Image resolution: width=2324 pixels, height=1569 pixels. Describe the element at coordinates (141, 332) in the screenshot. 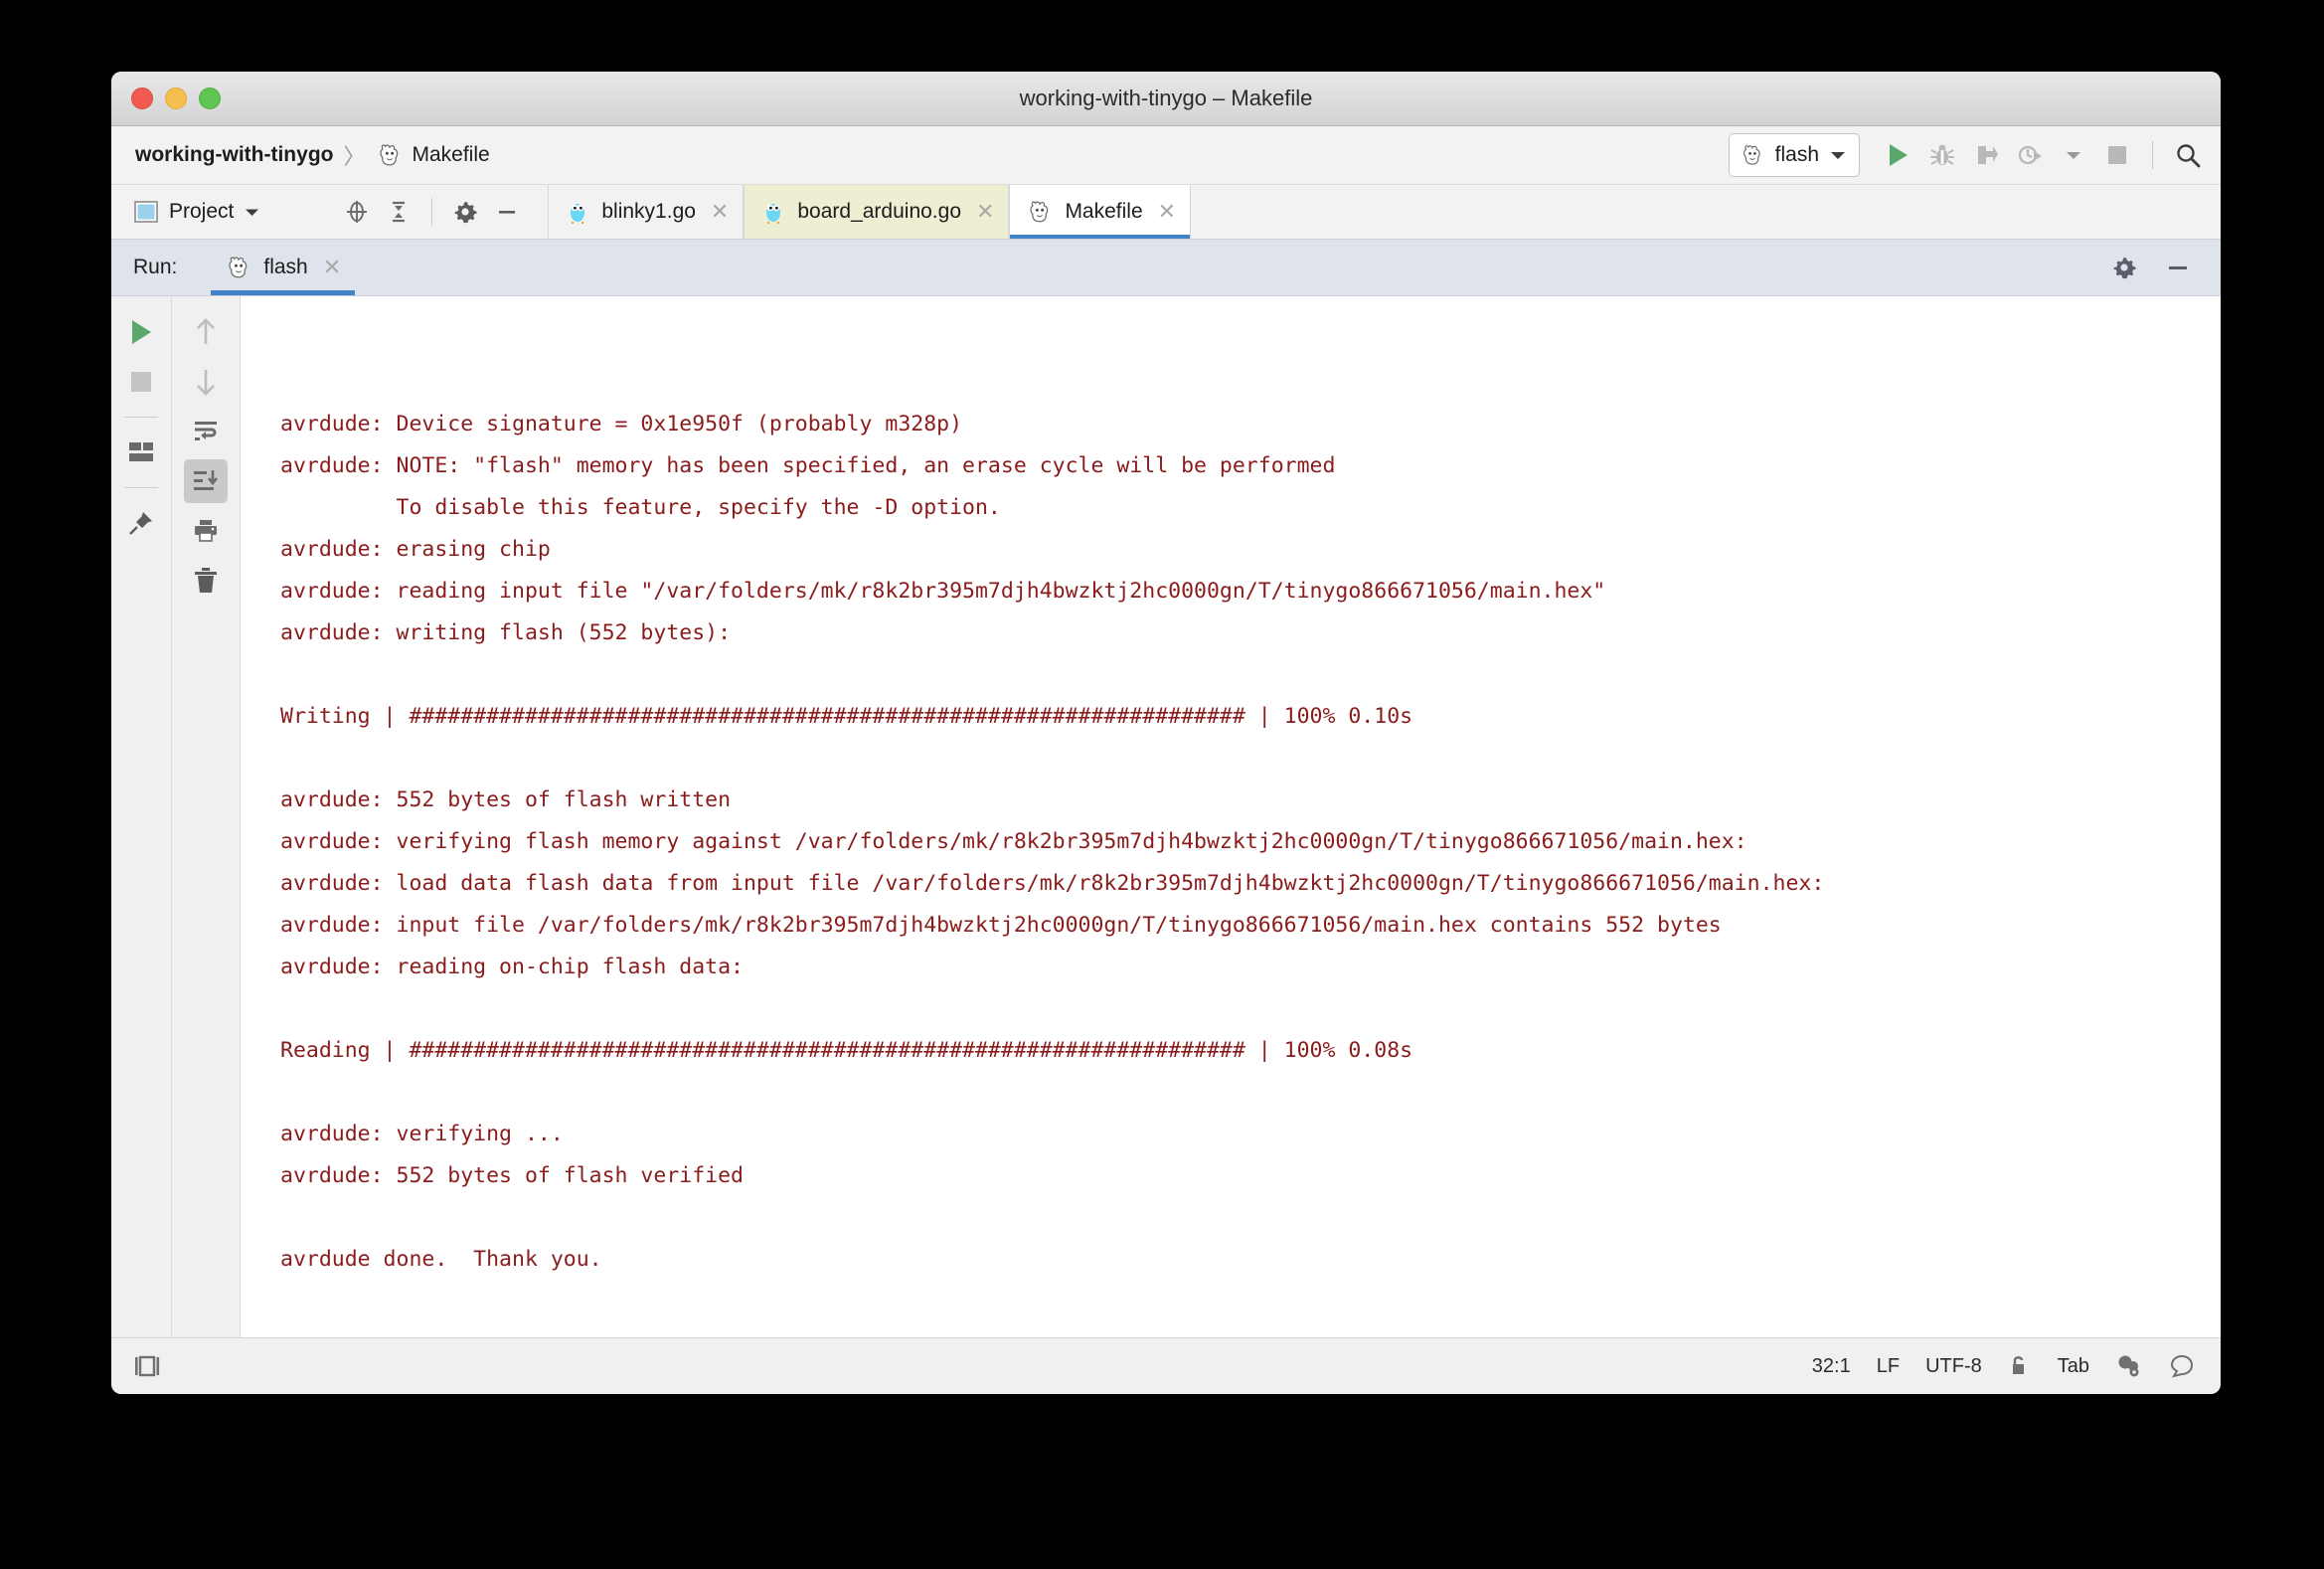

I see `rerun-button` at that location.